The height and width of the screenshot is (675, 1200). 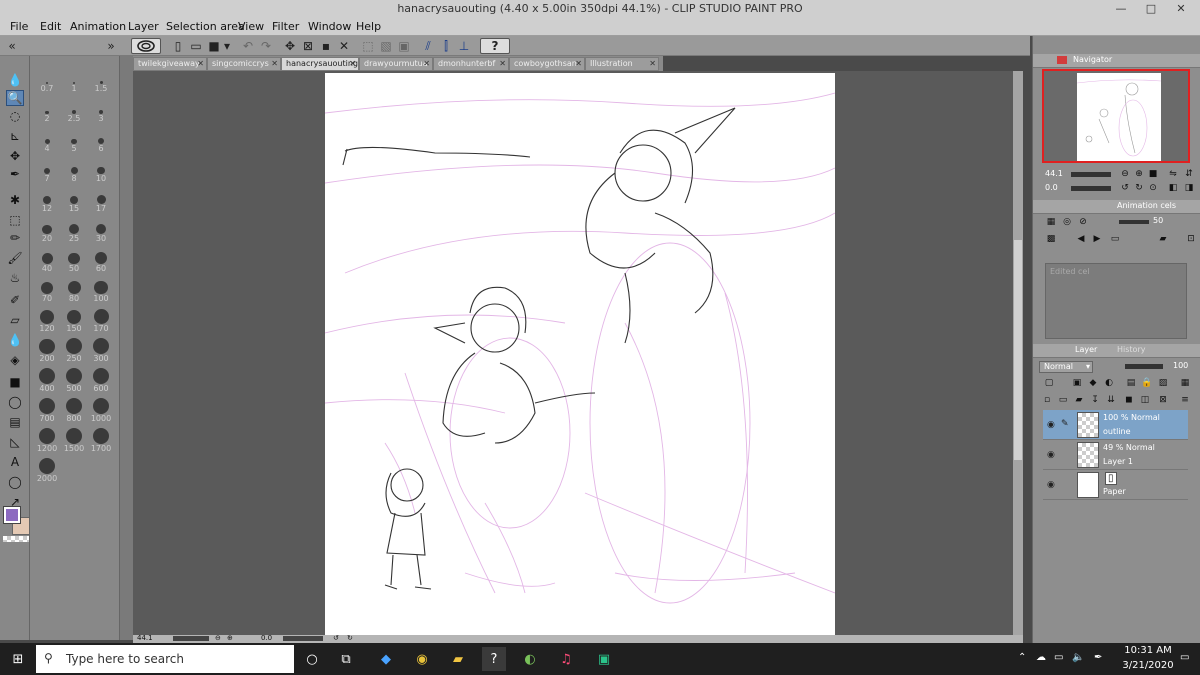 What do you see at coordinates (74, 111) in the screenshot?
I see `brush-size-2.5: 2.5` at bounding box center [74, 111].